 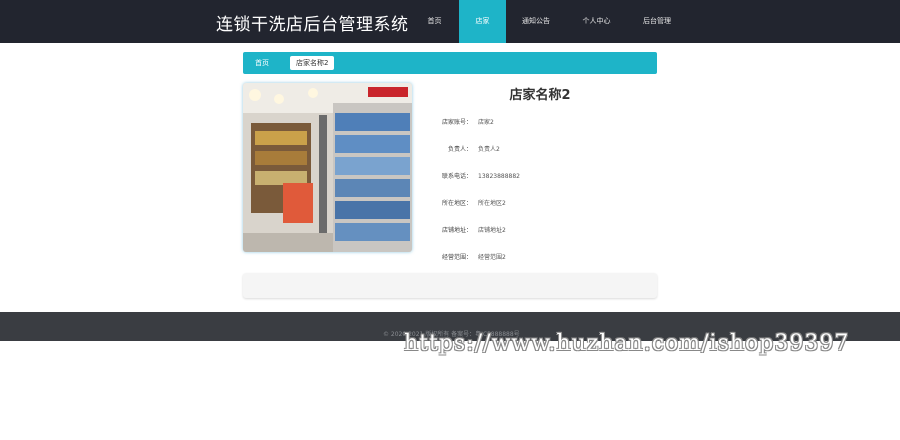 What do you see at coordinates (434, 21) in the screenshot?
I see `nav-item-home: 首页` at bounding box center [434, 21].